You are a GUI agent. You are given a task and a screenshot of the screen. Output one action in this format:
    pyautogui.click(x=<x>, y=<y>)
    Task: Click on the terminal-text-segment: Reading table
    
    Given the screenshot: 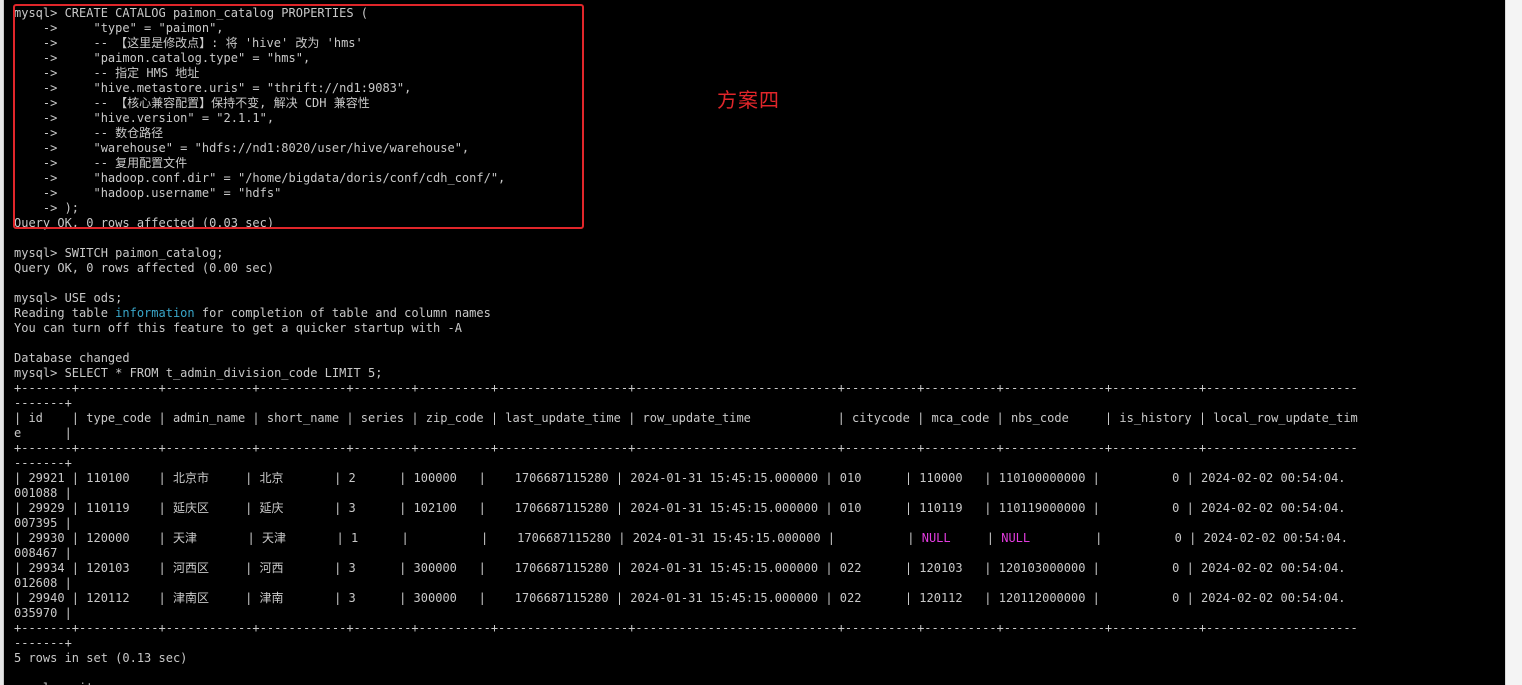 What is the action you would take?
    pyautogui.click(x=65, y=313)
    